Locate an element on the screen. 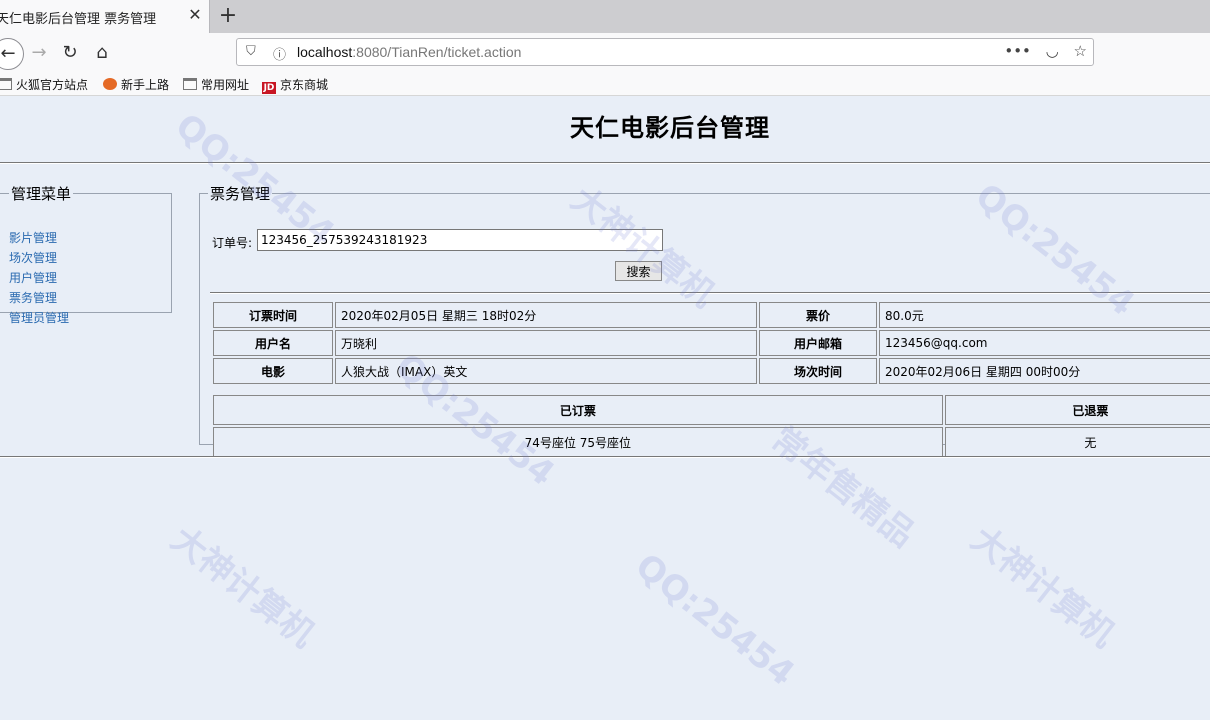 Image resolution: width=1210 pixels, height=720 pixels. table-row: 已订票 已退票 is located at coordinates (711, 410).